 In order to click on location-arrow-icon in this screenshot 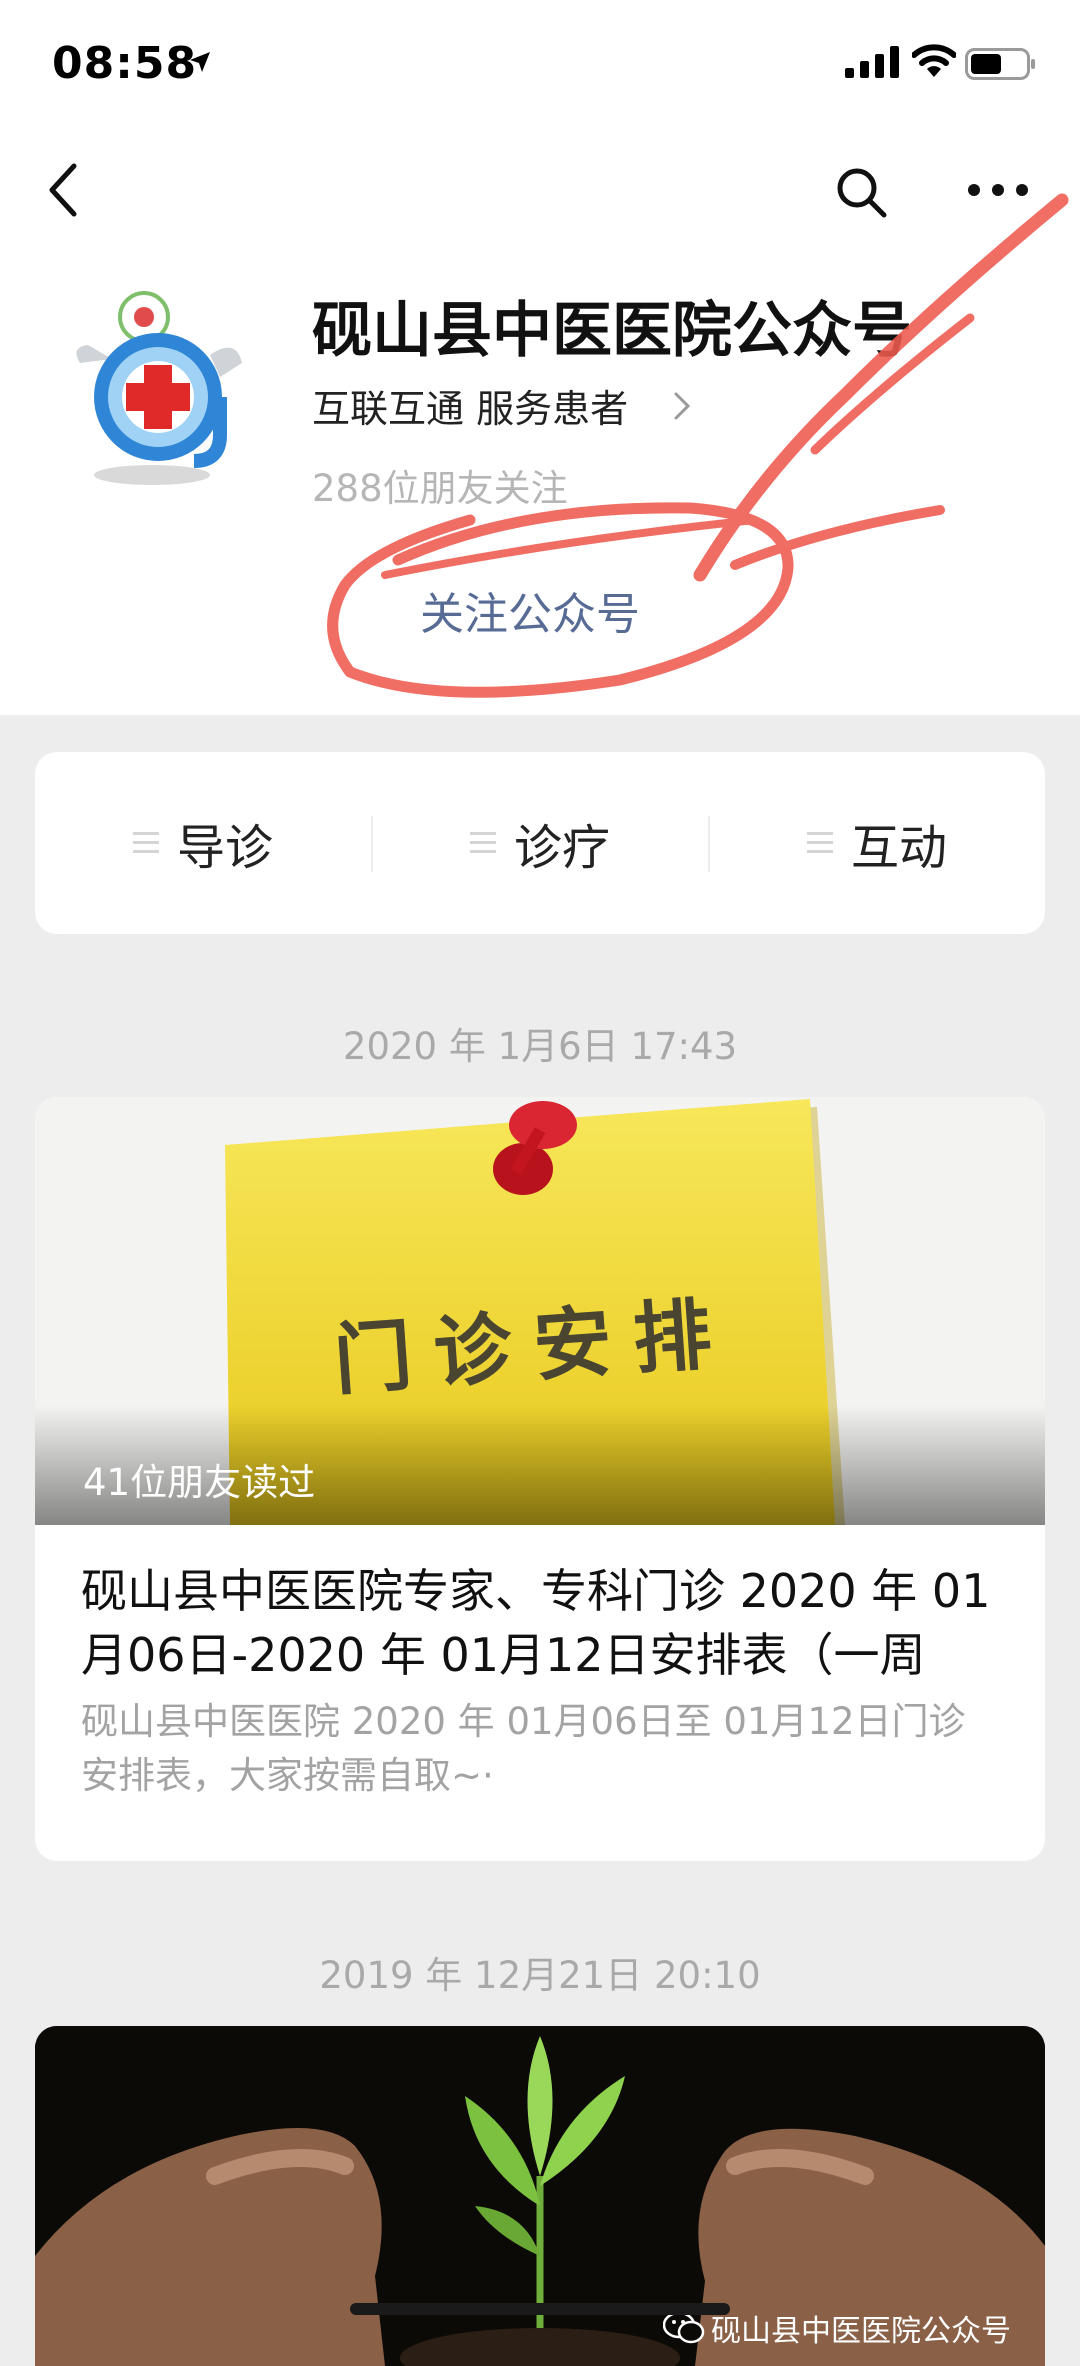, I will do `click(200, 62)`.